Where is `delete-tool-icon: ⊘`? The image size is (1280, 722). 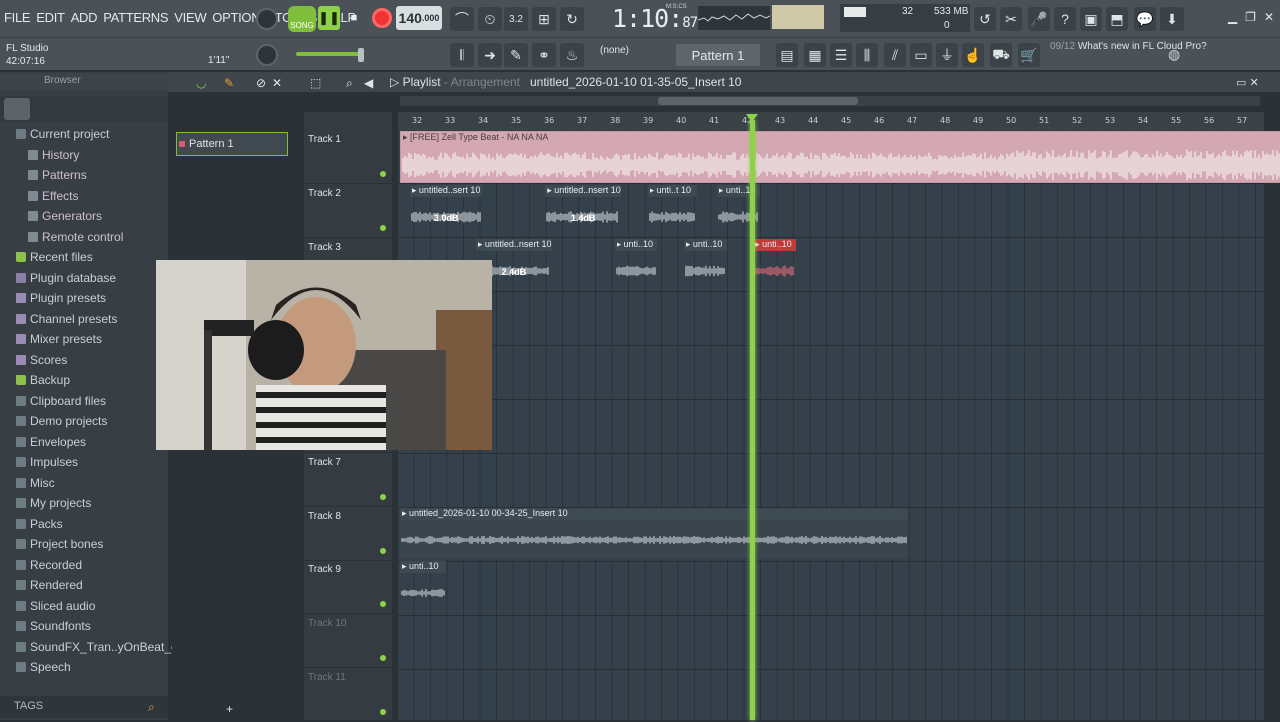 delete-tool-icon: ⊘ is located at coordinates (261, 83).